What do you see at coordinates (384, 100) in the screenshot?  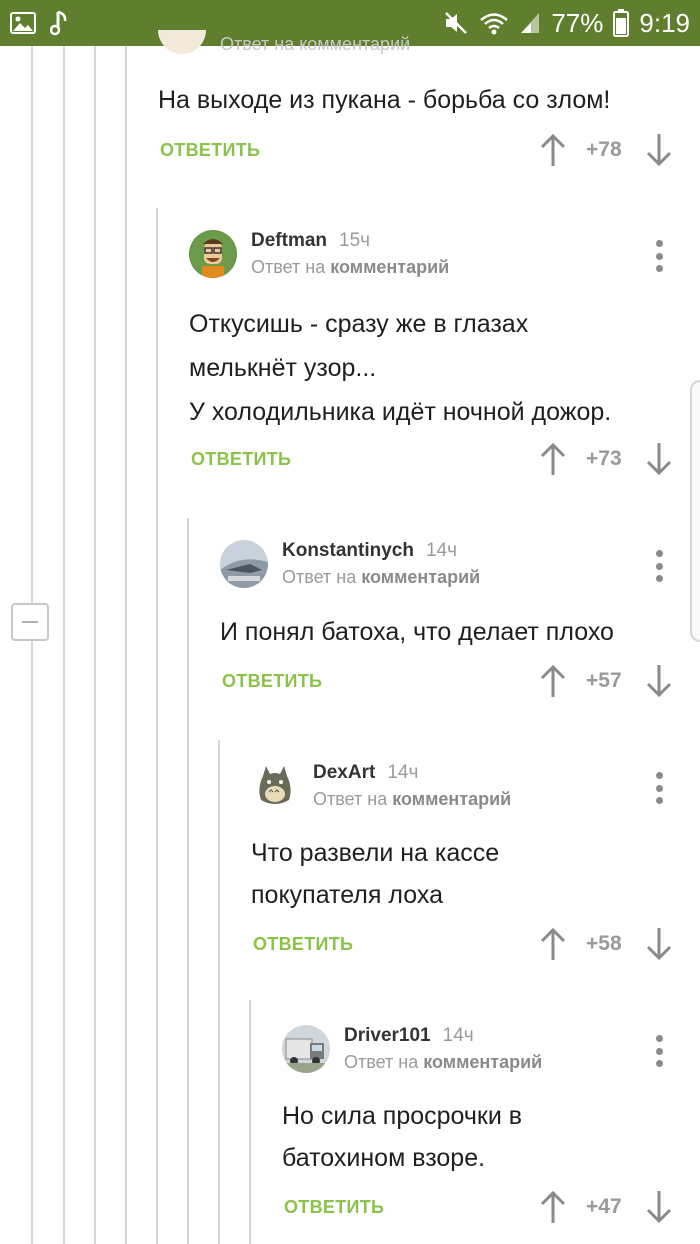 I see `comment-text: На выходе из пукана - борьба со злом!` at bounding box center [384, 100].